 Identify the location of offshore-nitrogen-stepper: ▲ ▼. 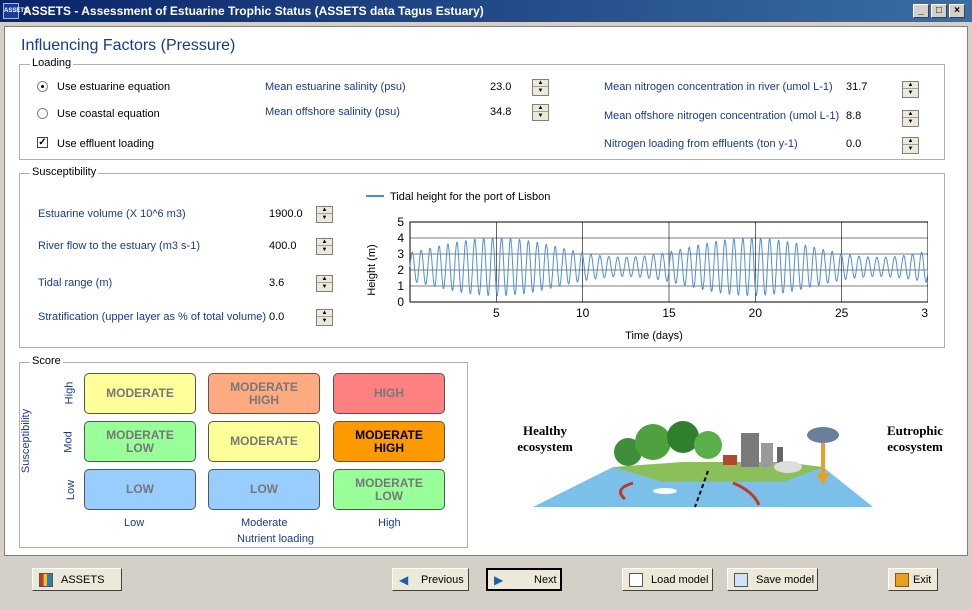
(910, 118).